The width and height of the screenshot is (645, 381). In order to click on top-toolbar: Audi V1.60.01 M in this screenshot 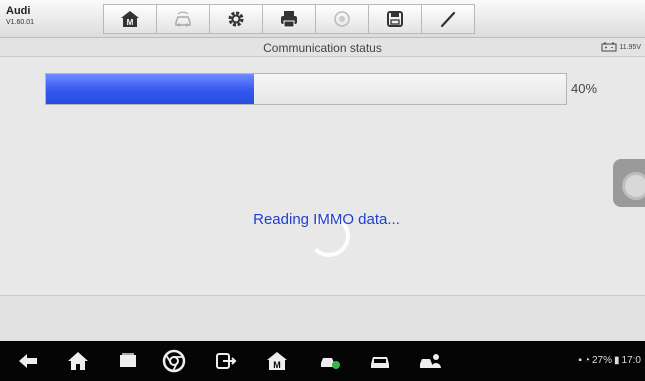, I will do `click(322, 19)`.